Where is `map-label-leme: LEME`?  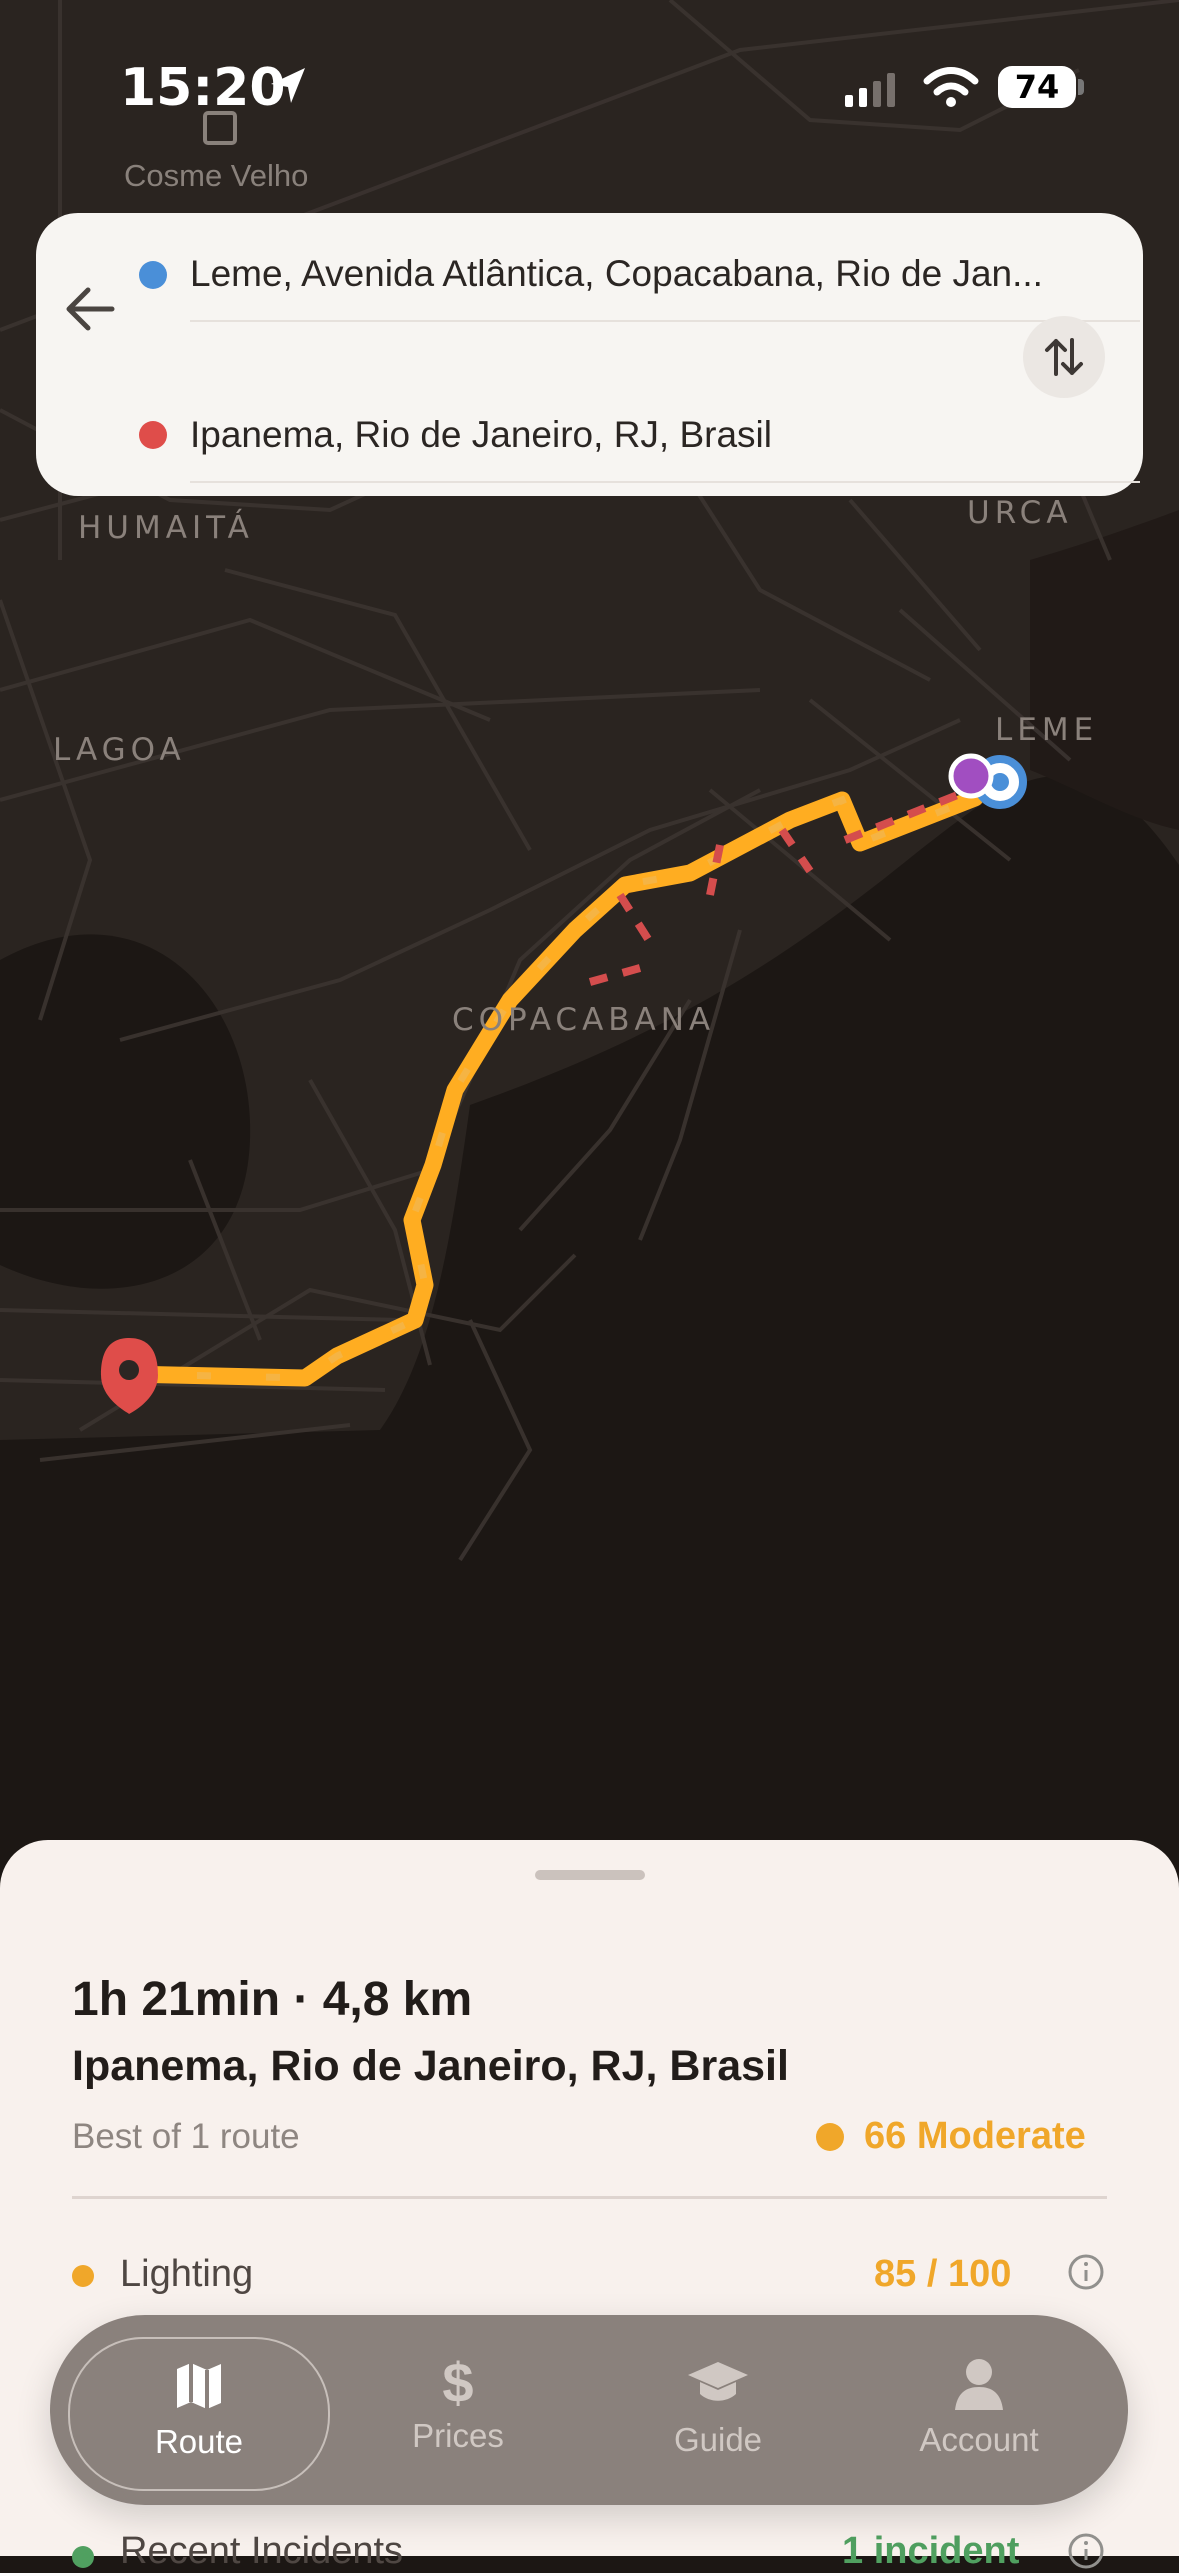
map-label-leme: LEME is located at coordinates (1047, 730).